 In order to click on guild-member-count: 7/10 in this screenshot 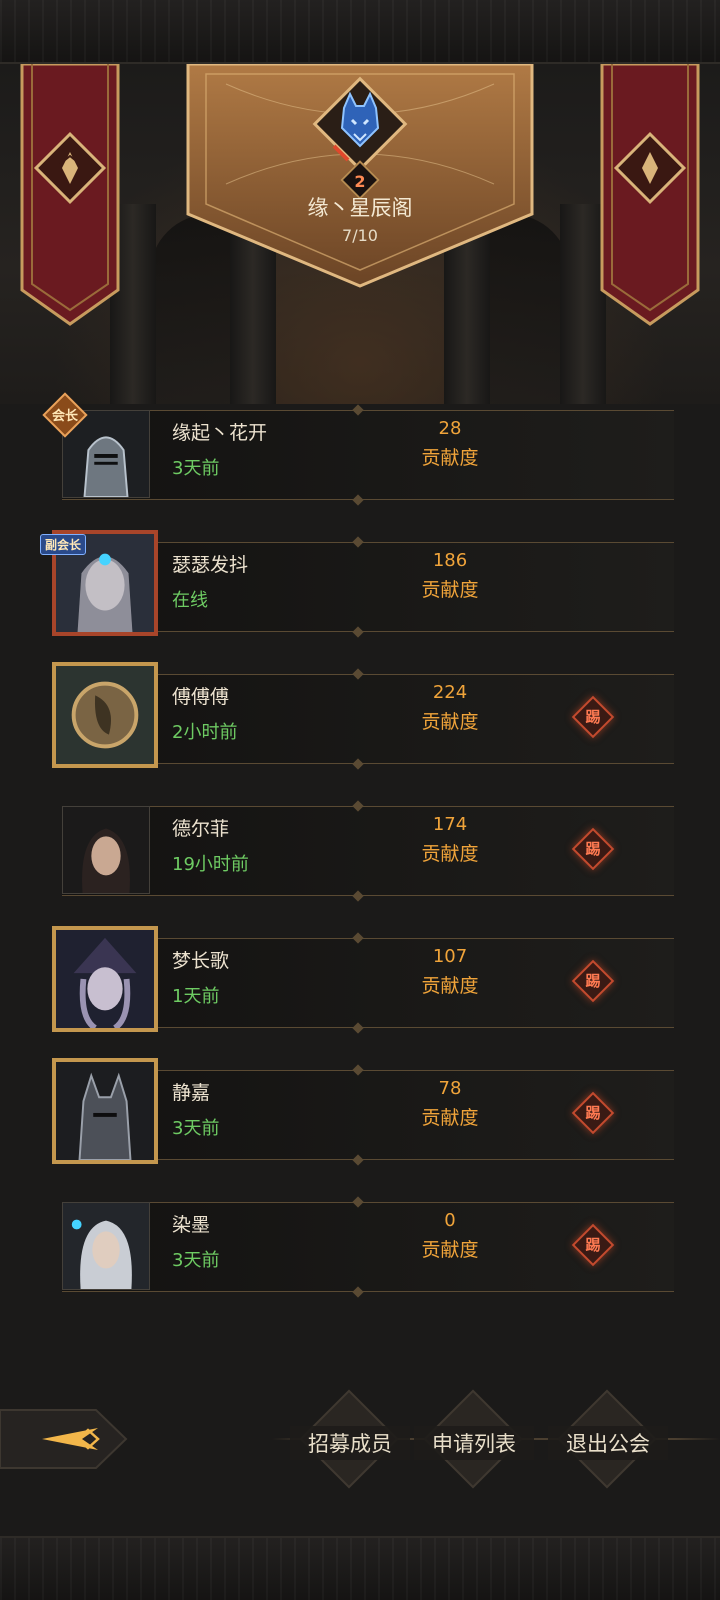, I will do `click(360, 235)`.